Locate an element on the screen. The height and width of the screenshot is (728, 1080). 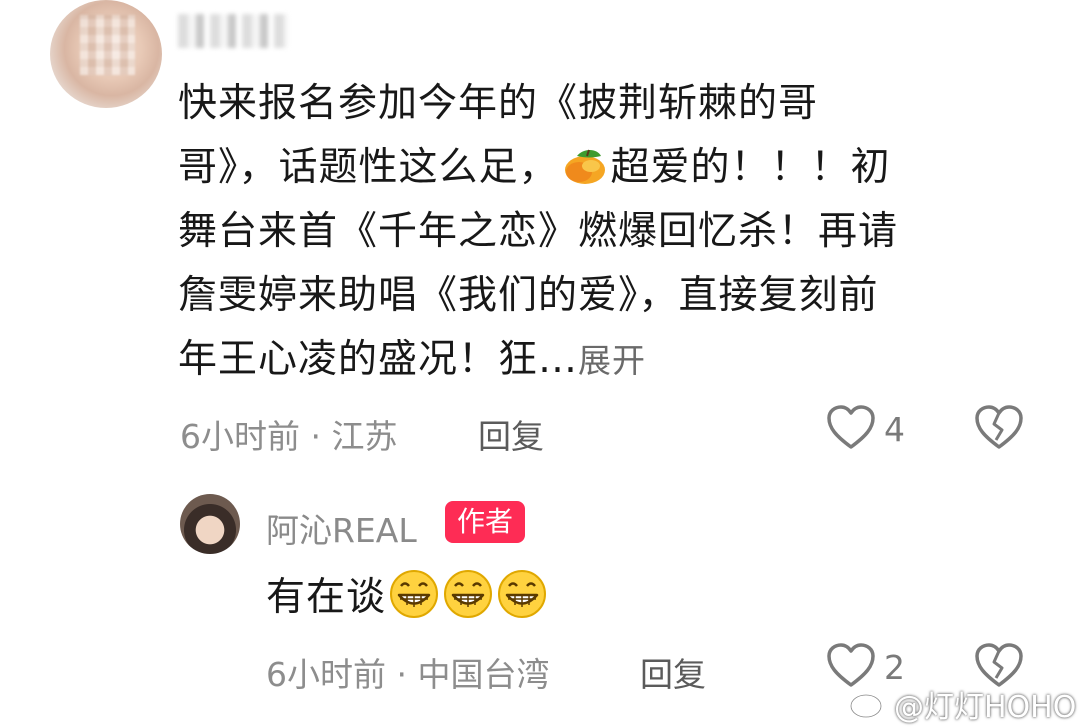
commenter-avatar is located at coordinates (106, 54).